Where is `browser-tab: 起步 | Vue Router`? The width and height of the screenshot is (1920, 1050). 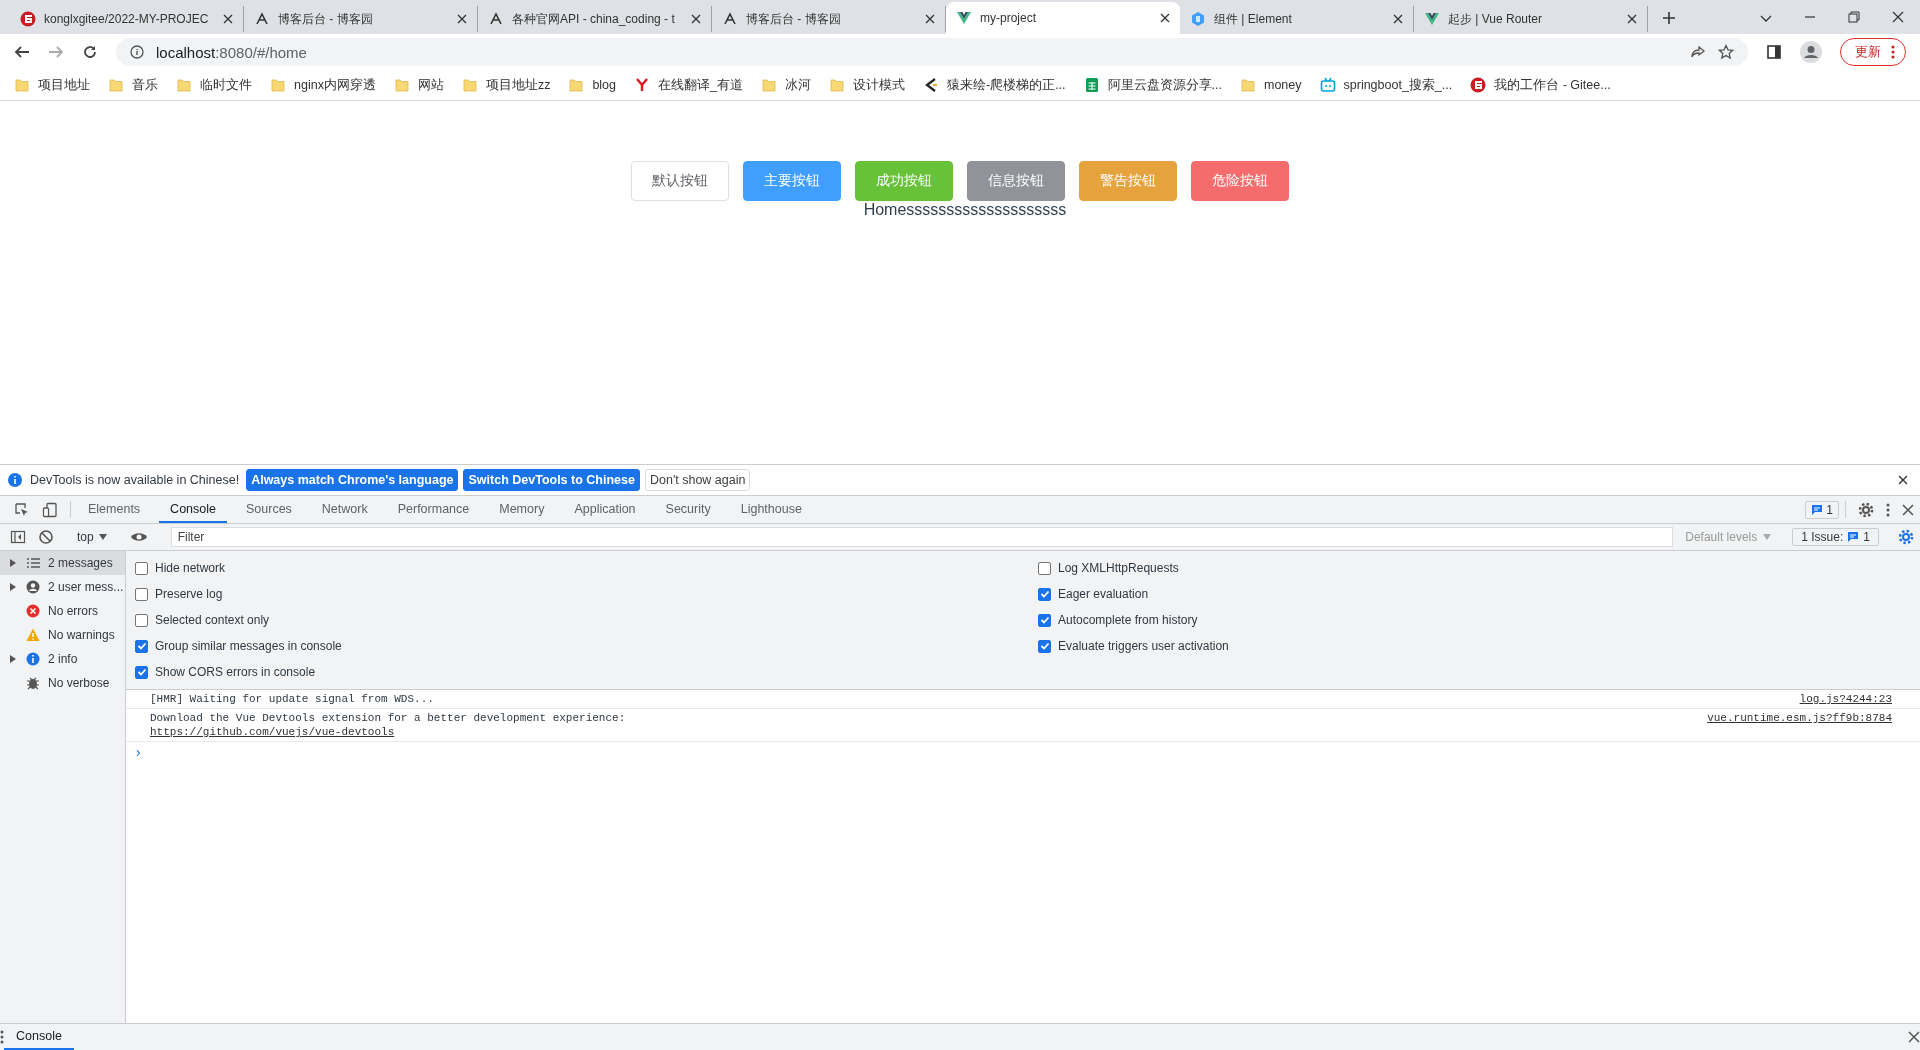
browser-tab: 起步 | Vue Router is located at coordinates (1531, 19).